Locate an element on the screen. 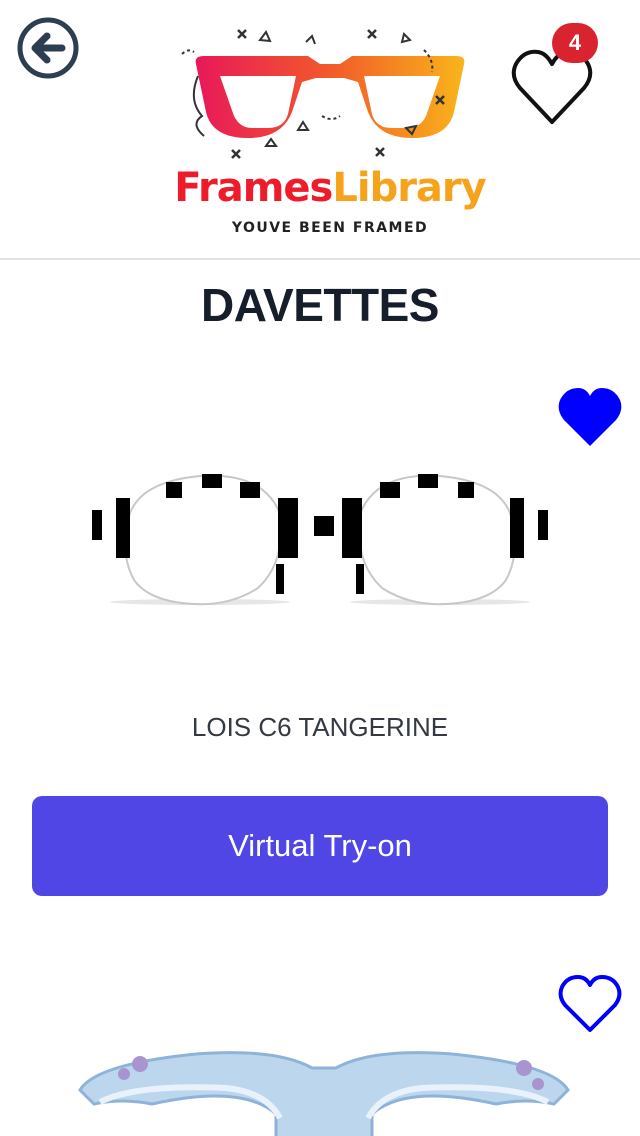  back-button is located at coordinates (48, 48).